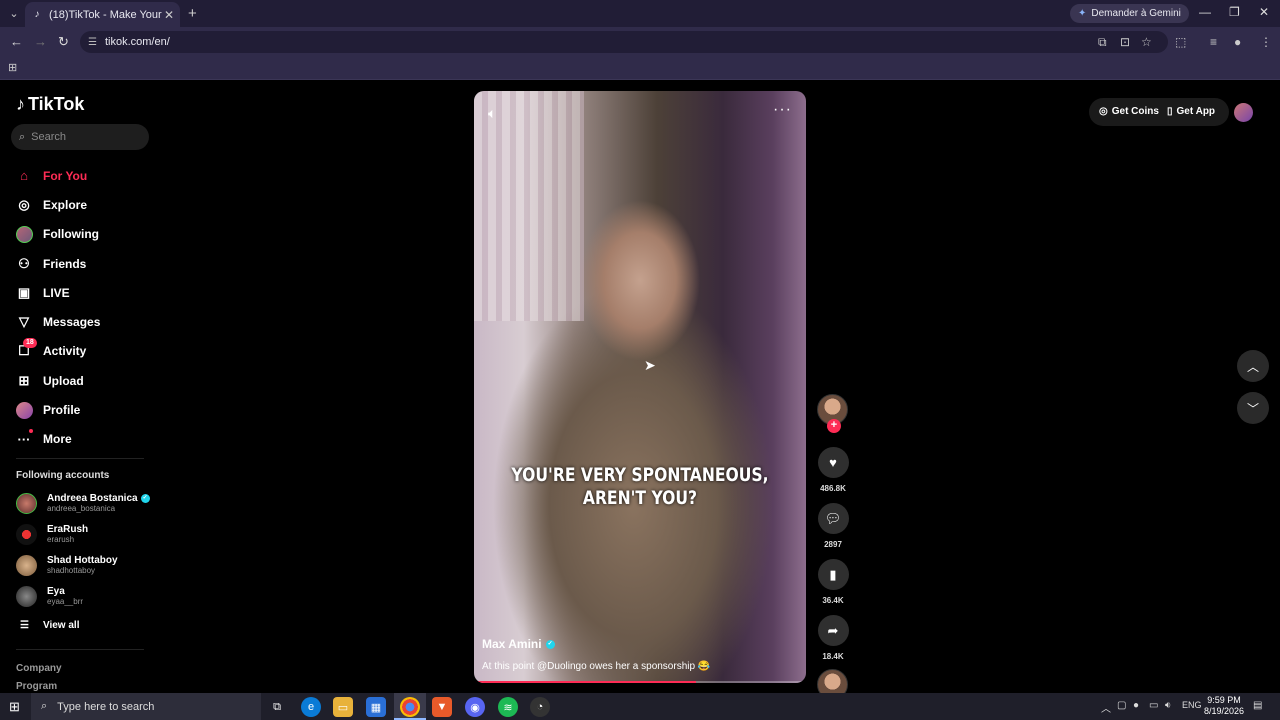  Describe the element at coordinates (834, 426) in the screenshot. I see `follow-plus-icon: +` at that location.